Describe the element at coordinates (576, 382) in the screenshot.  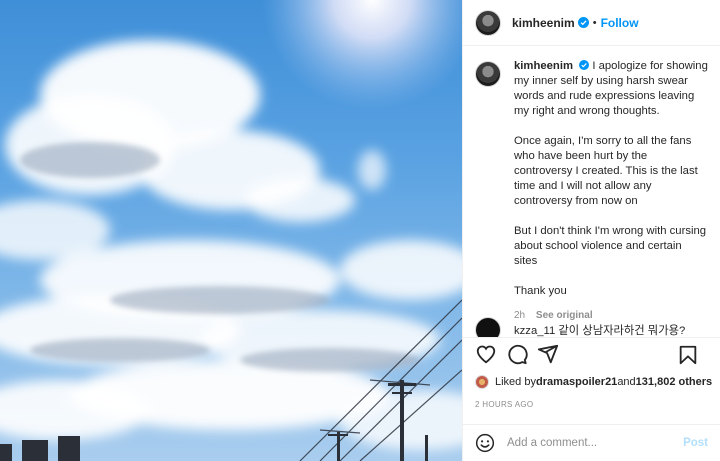
I see `liker-username: dramaspoiler21` at that location.